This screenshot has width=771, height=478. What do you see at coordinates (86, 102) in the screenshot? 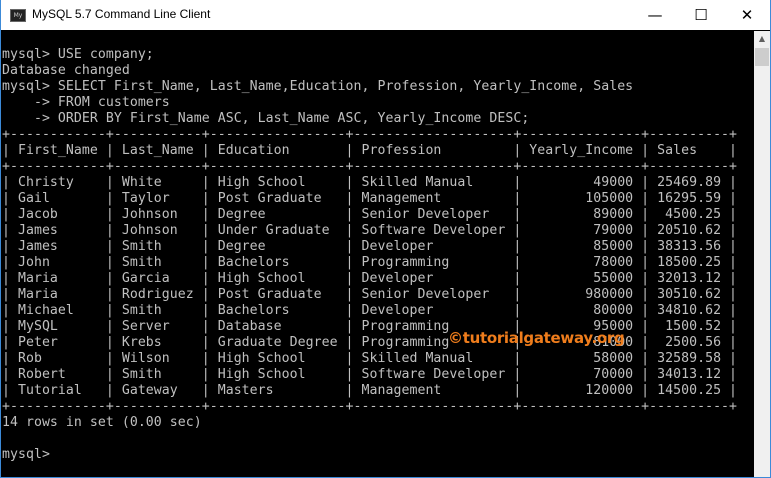
I see `command-line: -> FROM customers` at bounding box center [86, 102].